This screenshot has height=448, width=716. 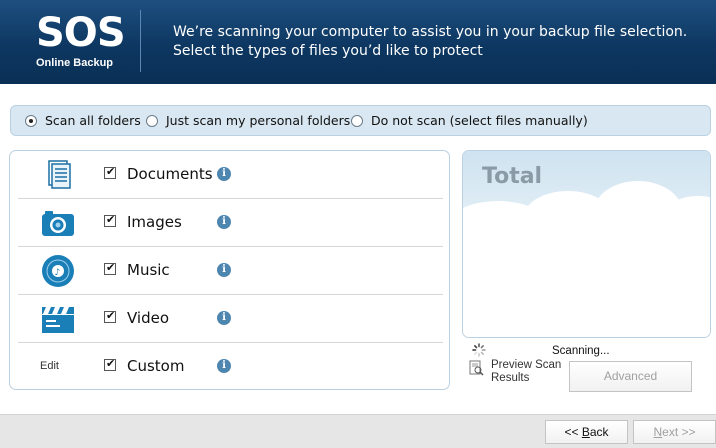 What do you see at coordinates (148, 270) in the screenshot?
I see `label-music: Music` at bounding box center [148, 270].